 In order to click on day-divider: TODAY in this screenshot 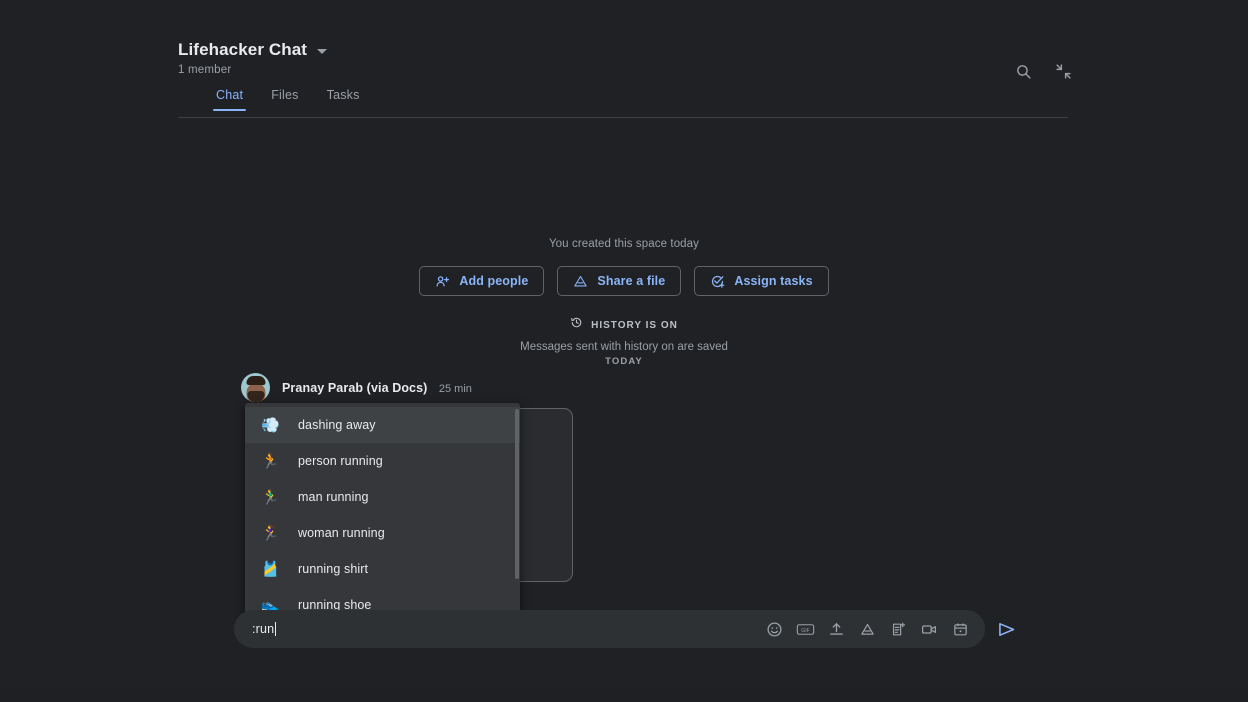, I will do `click(624, 360)`.